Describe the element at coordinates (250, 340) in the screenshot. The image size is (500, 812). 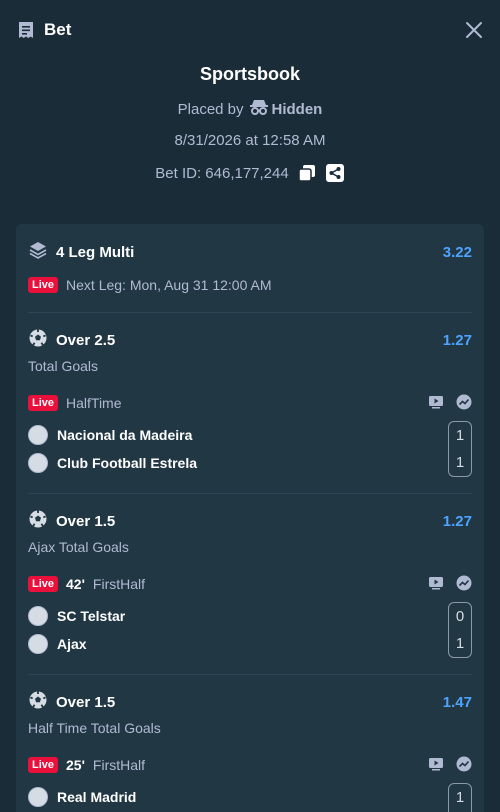
I see `leg-title: Over 2.5 1.27` at that location.